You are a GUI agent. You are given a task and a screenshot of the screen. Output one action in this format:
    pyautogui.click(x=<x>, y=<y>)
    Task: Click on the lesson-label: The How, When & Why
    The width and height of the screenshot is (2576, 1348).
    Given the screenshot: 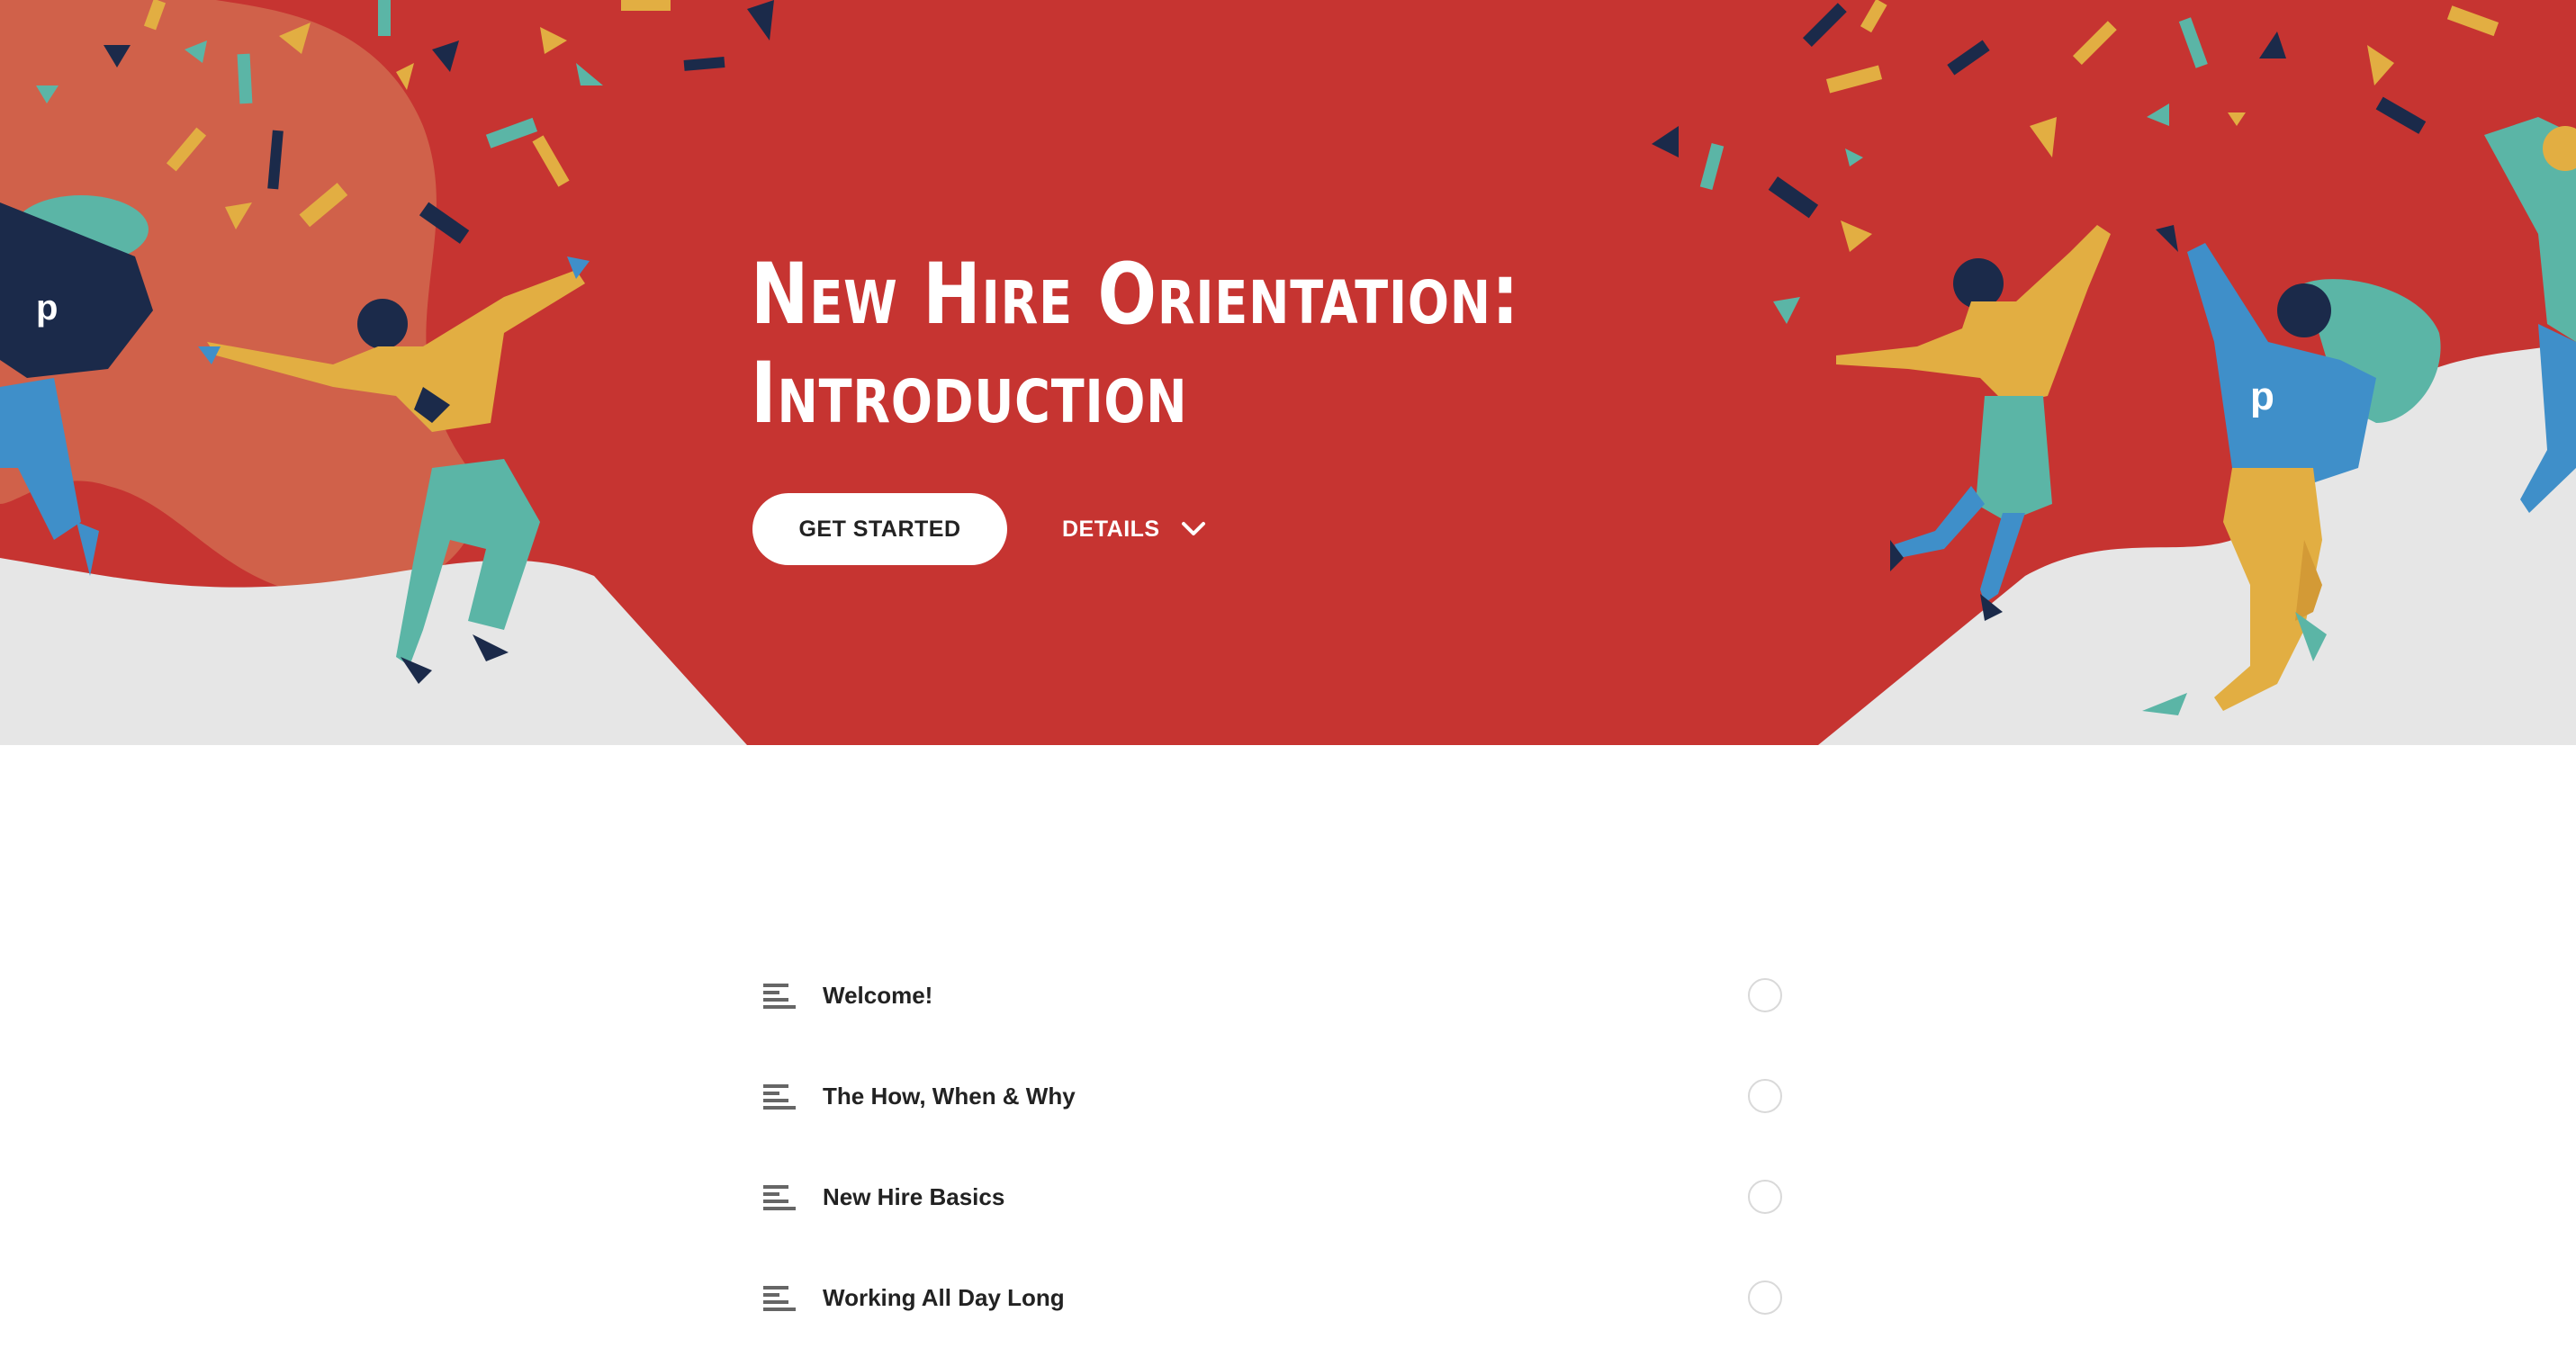 What is the action you would take?
    pyautogui.click(x=949, y=1096)
    